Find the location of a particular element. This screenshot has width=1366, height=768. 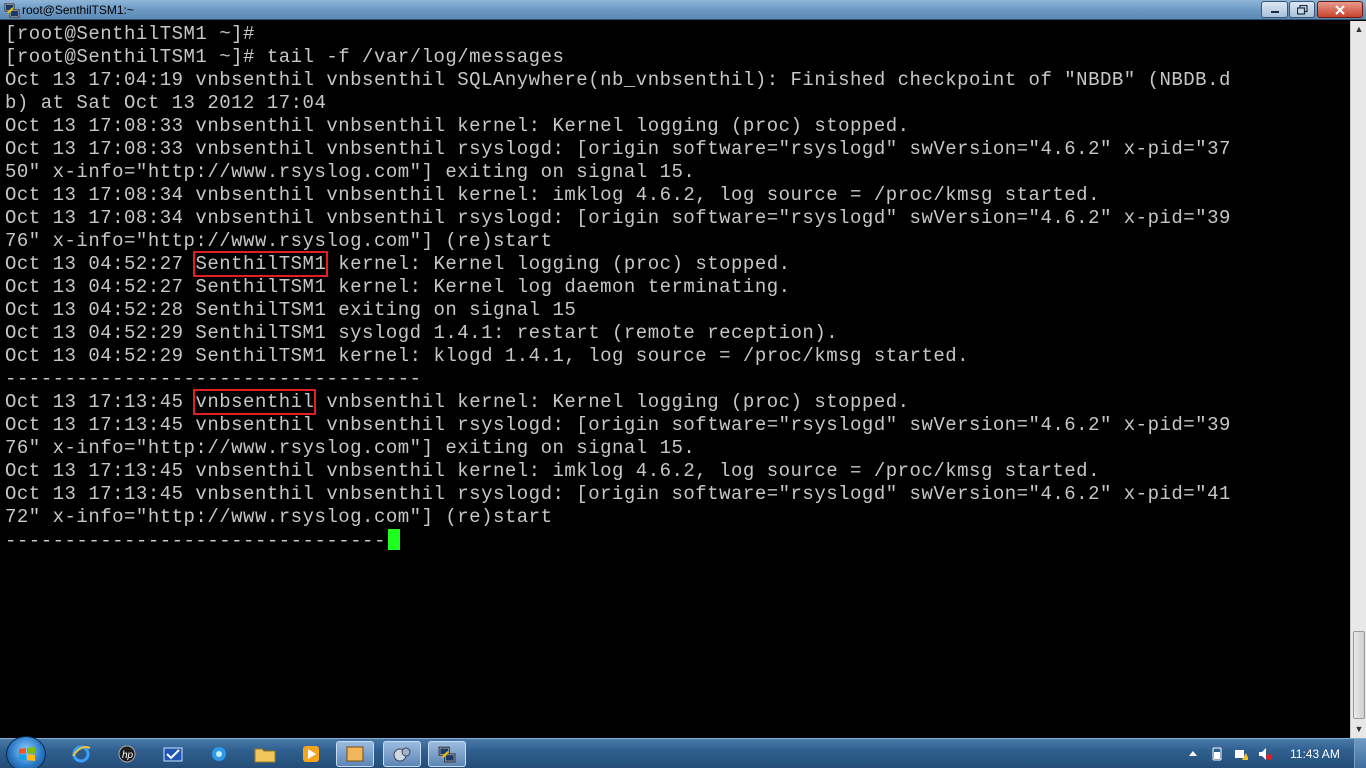

volume-muted-icon is located at coordinates (1265, 754).